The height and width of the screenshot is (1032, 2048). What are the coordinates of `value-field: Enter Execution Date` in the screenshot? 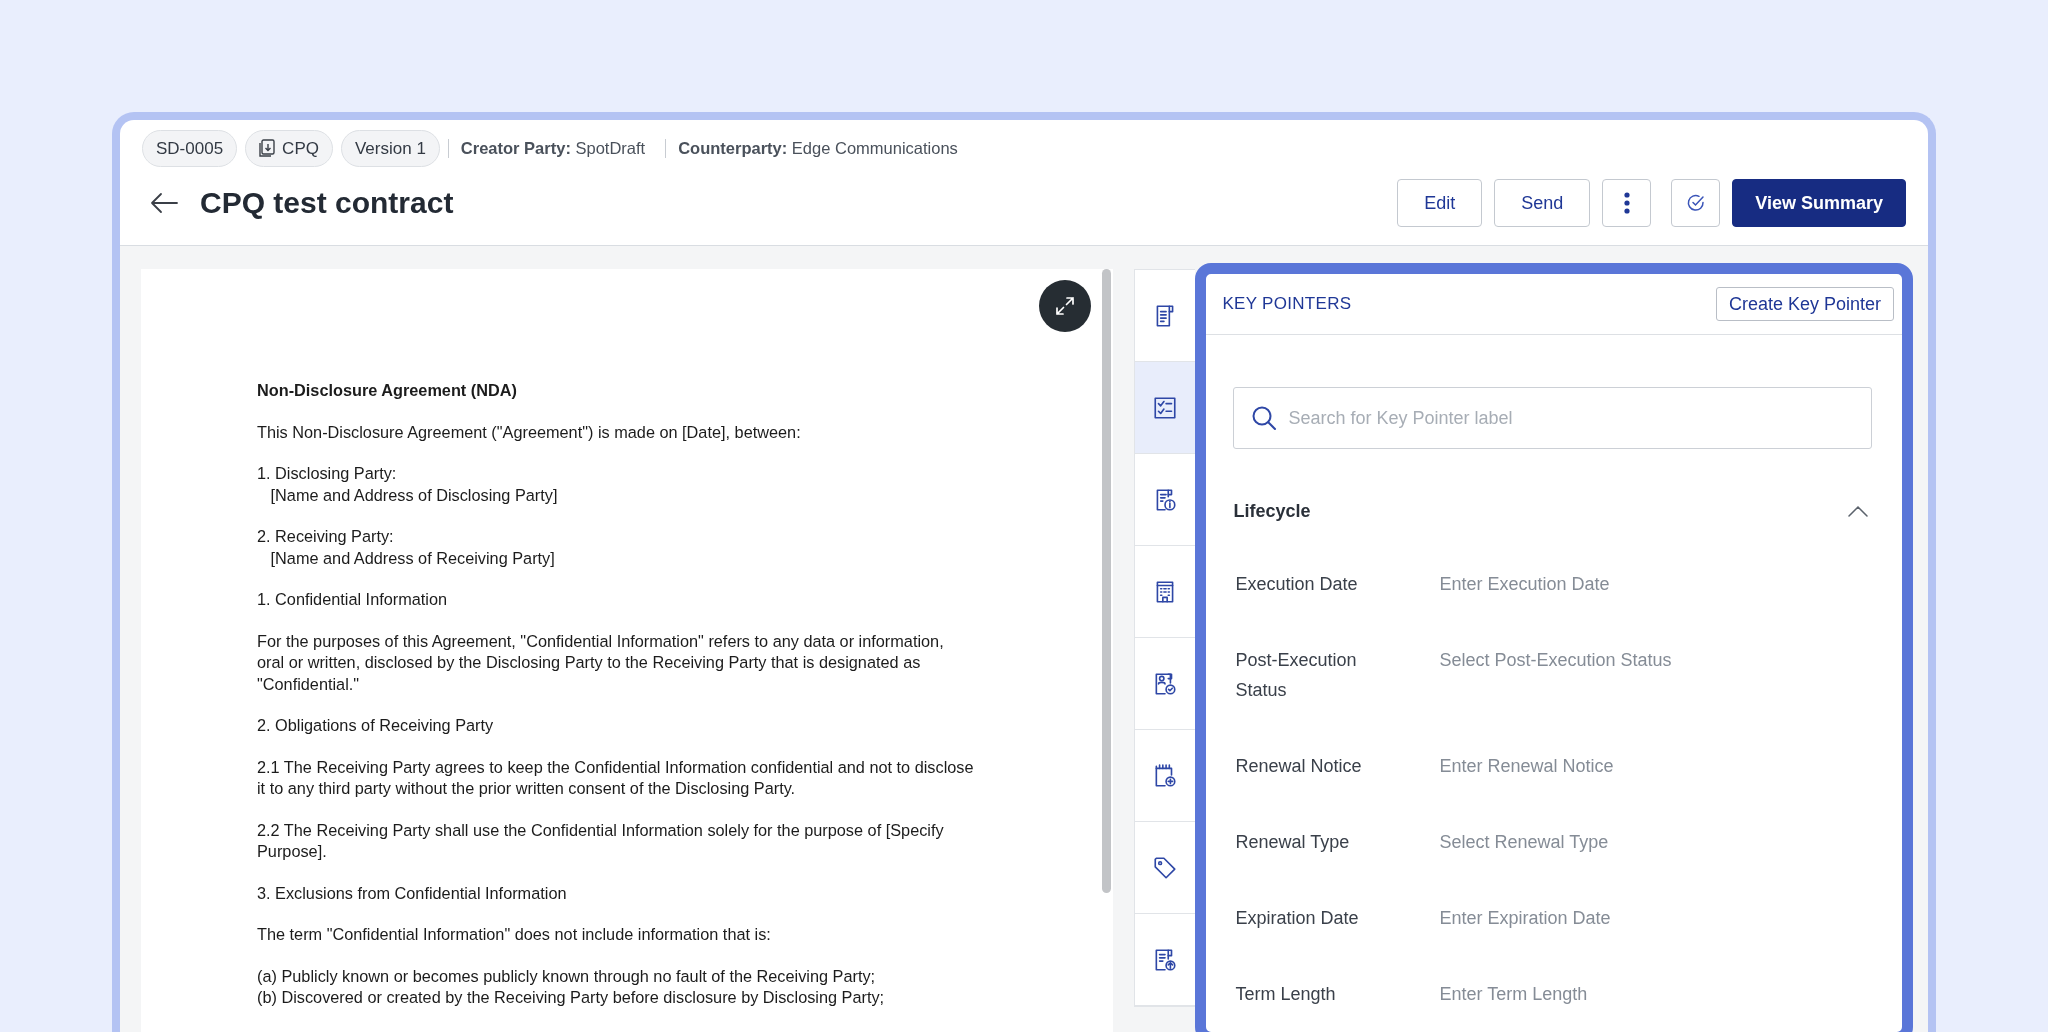 It's located at (1655, 584).